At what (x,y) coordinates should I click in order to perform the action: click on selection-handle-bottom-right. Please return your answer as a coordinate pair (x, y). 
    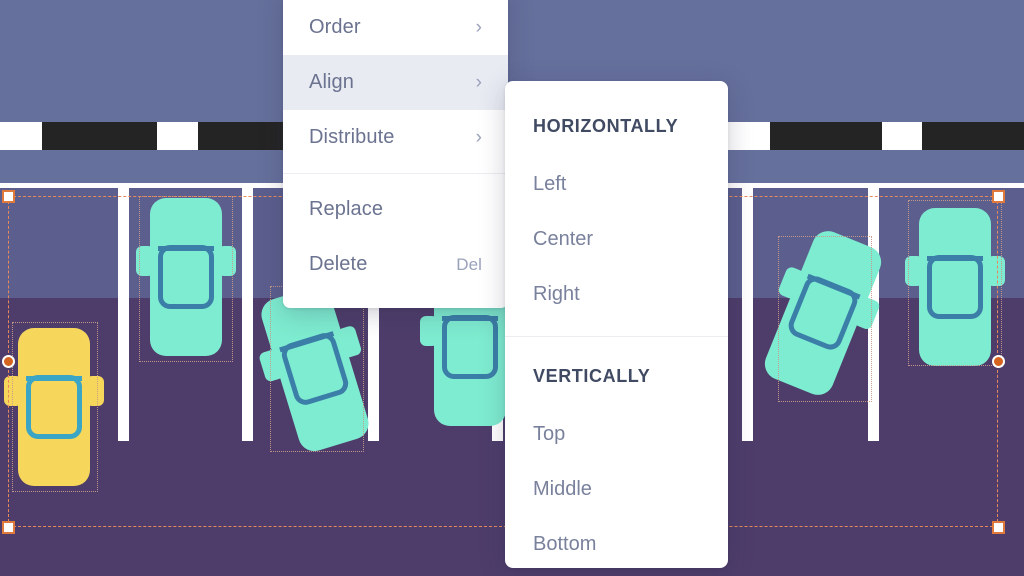
    Looking at the image, I should click on (998, 527).